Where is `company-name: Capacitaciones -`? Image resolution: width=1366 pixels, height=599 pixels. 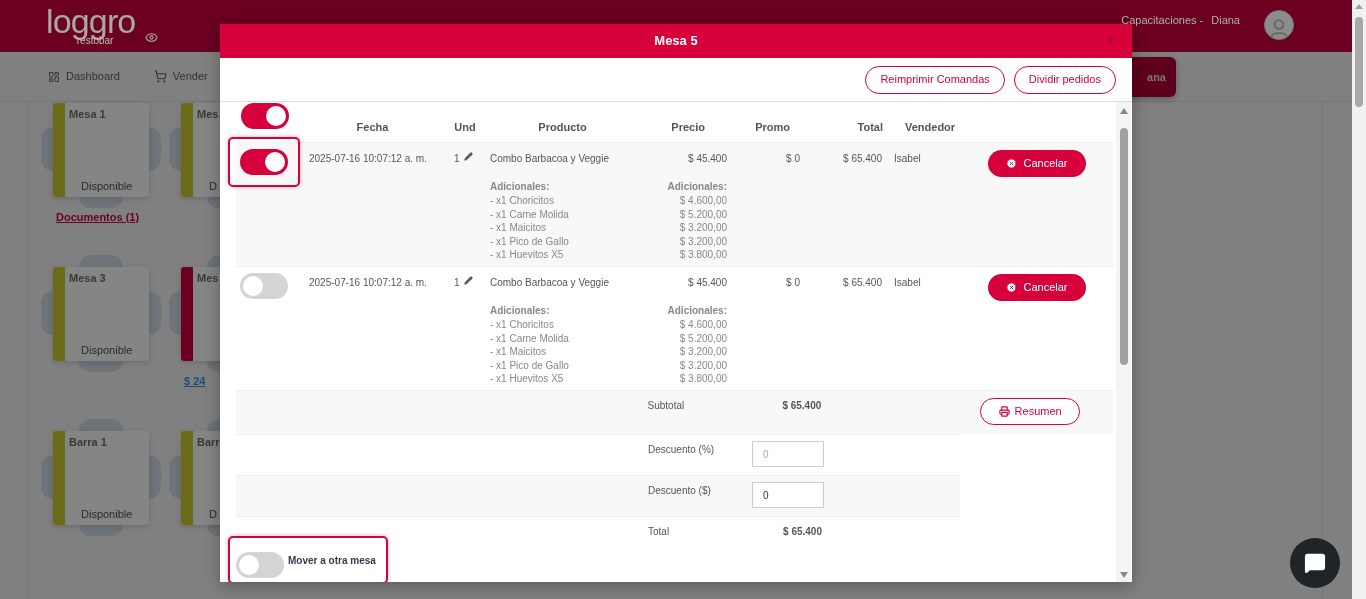
company-name: Capacitaciones - is located at coordinates (1162, 20).